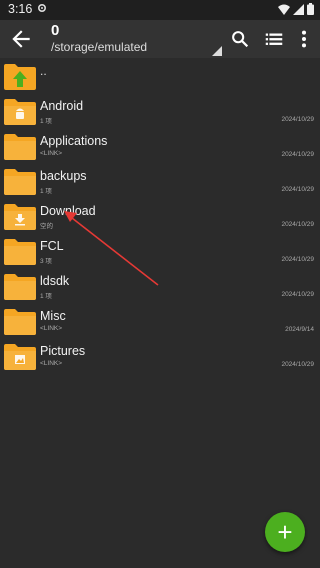  Describe the element at coordinates (160, 180) in the screenshot. I see `folder-row: backups 1 项 2024/10/29` at that location.